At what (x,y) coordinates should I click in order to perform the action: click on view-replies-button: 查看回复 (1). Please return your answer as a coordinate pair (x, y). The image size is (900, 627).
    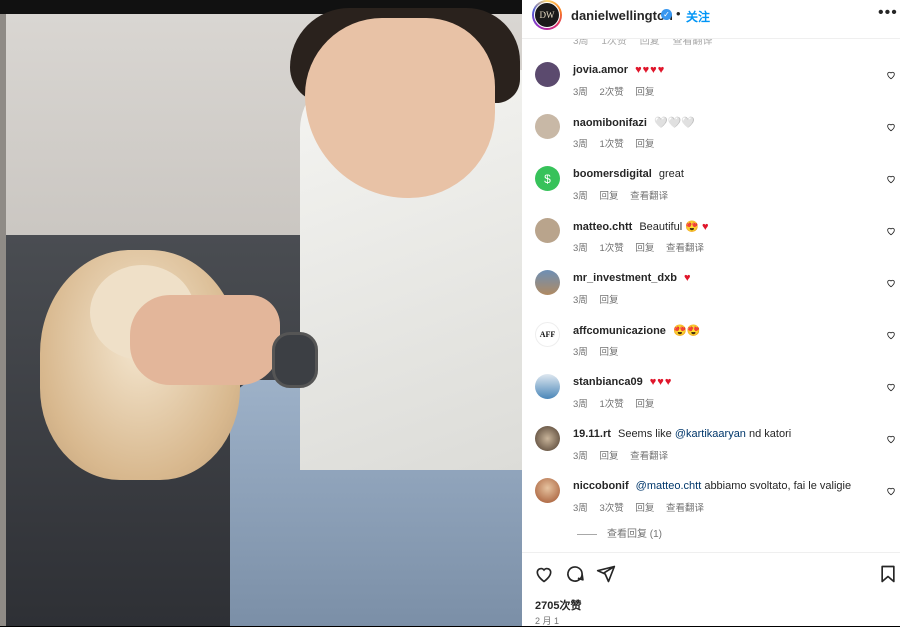
    Looking at the image, I should click on (619, 532).